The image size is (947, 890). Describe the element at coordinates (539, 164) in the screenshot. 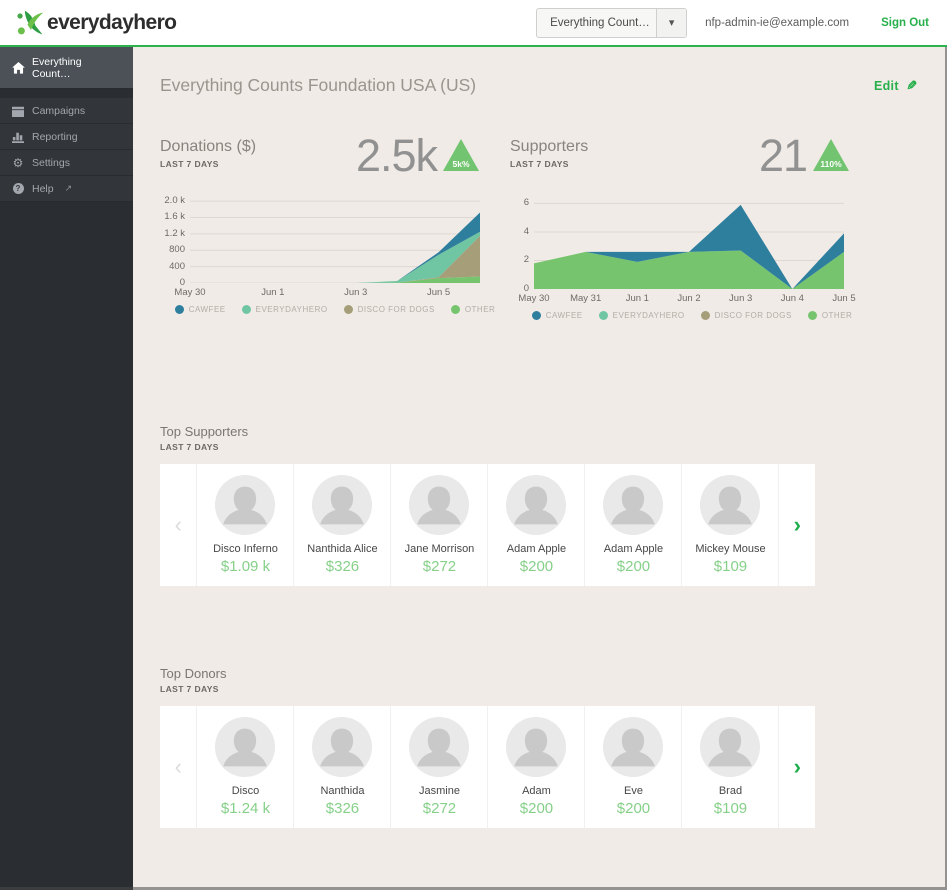

I see `supporters-chart-subtitle: LAST 7 DAYS` at that location.